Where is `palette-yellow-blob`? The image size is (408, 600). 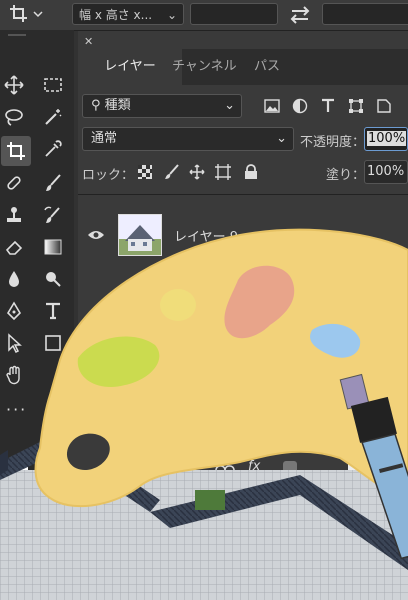
palette-yellow-blob is located at coordinates (178, 305).